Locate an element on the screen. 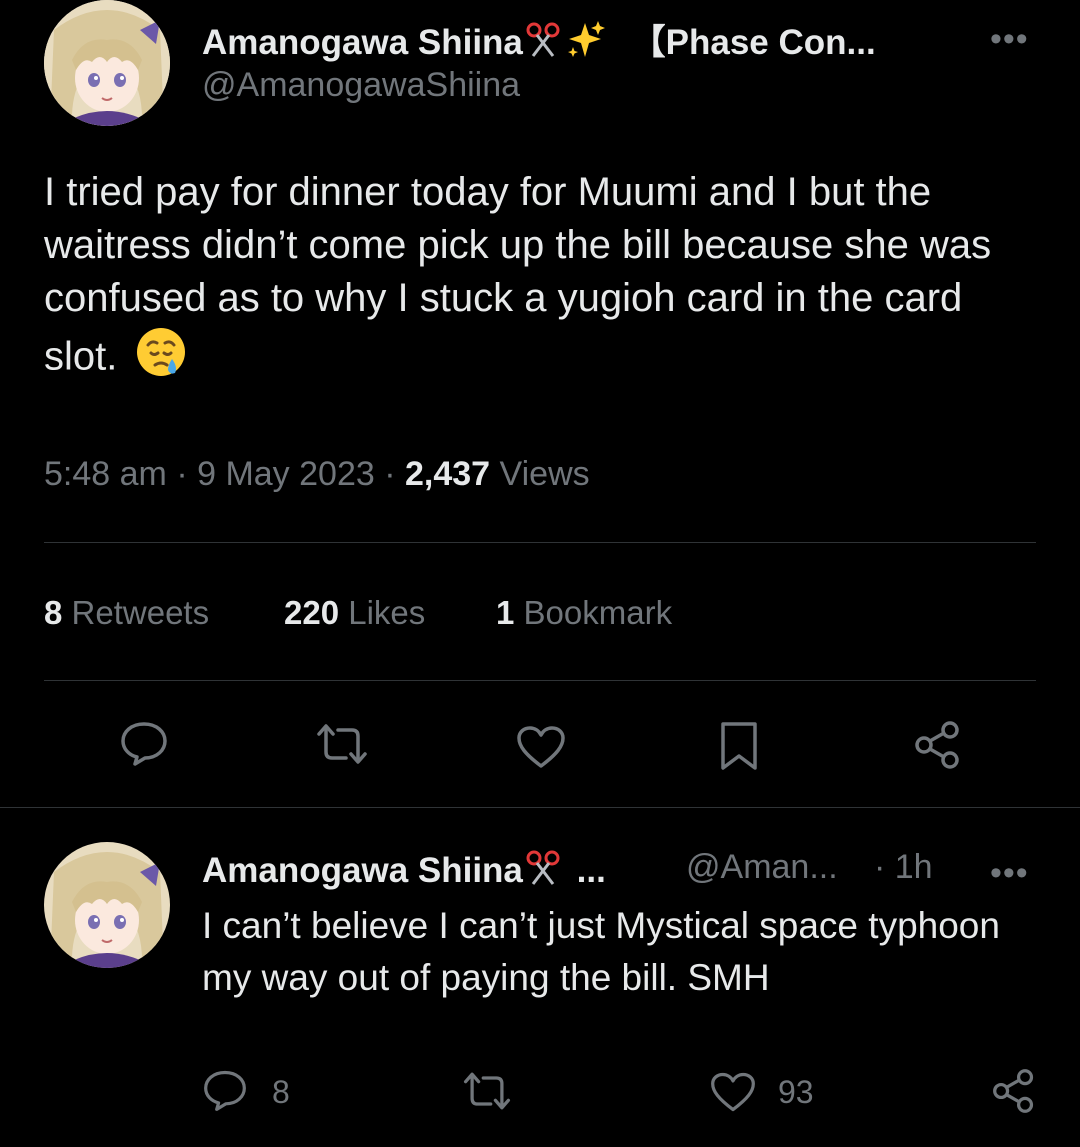  views-label: Views is located at coordinates (544, 474).